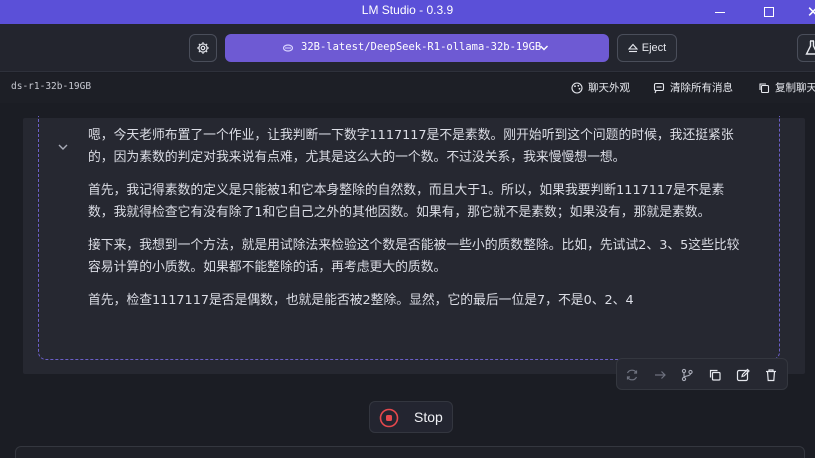  What do you see at coordinates (609, 88) in the screenshot?
I see `chat-appearance-label: 聊天外观` at bounding box center [609, 88].